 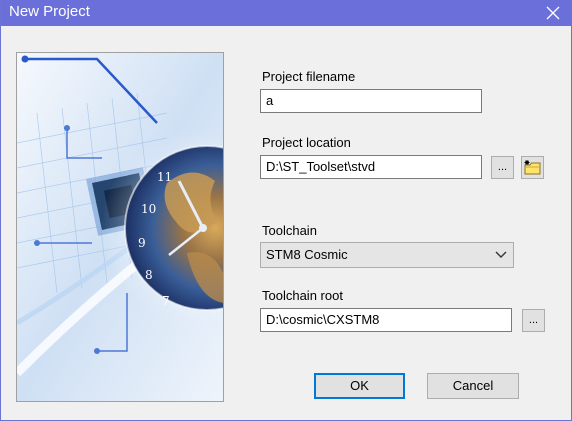 What do you see at coordinates (307, 254) in the screenshot?
I see `toolchain-selected-value: STM8 Cosmic` at bounding box center [307, 254].